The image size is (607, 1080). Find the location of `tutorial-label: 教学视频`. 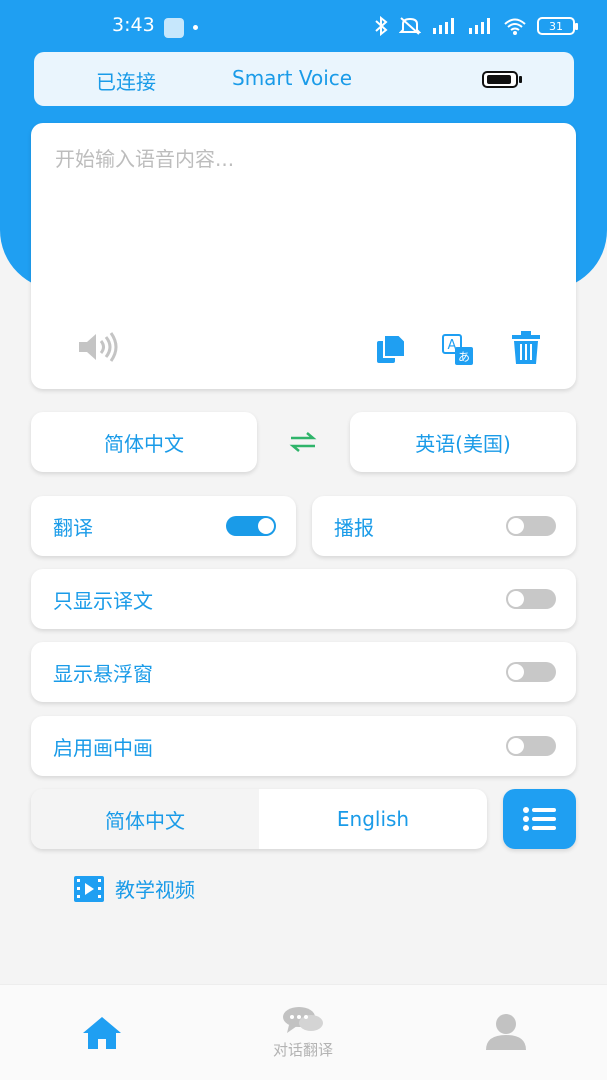

tutorial-label: 教学视频 is located at coordinates (155, 890).